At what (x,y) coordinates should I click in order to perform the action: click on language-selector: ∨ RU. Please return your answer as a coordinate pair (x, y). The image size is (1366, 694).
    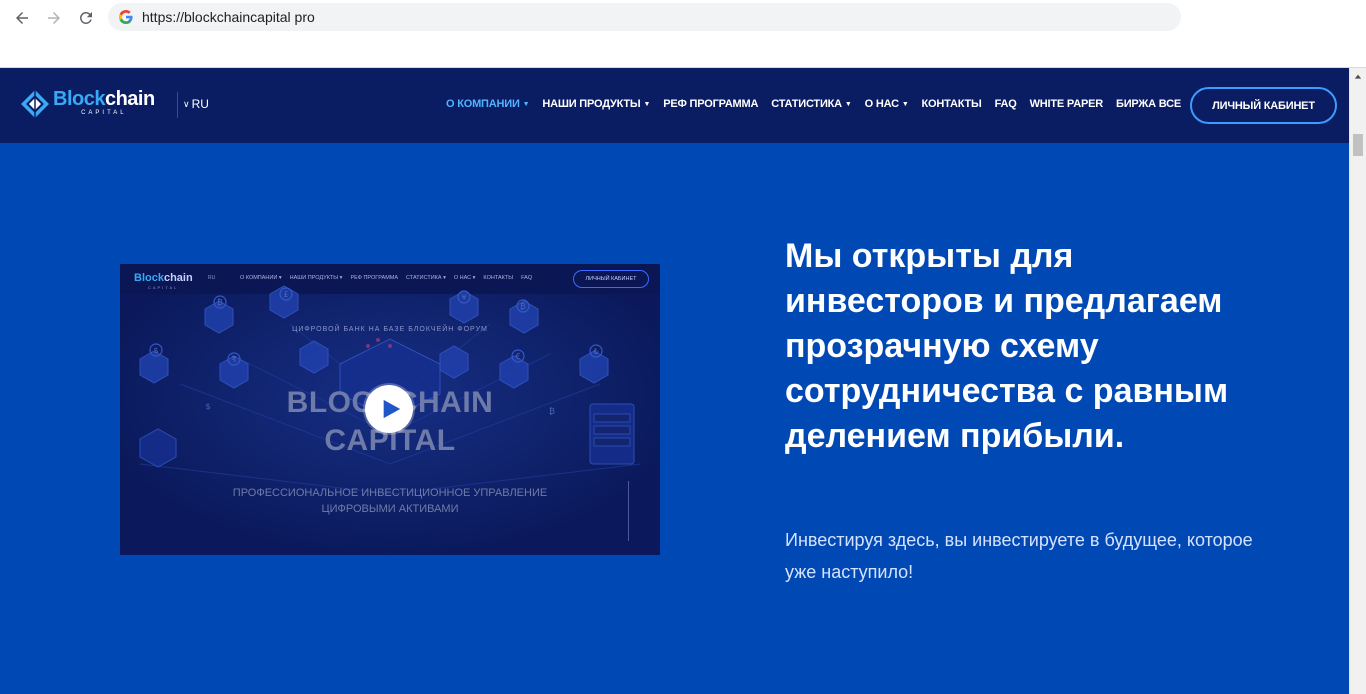
    Looking at the image, I should click on (196, 104).